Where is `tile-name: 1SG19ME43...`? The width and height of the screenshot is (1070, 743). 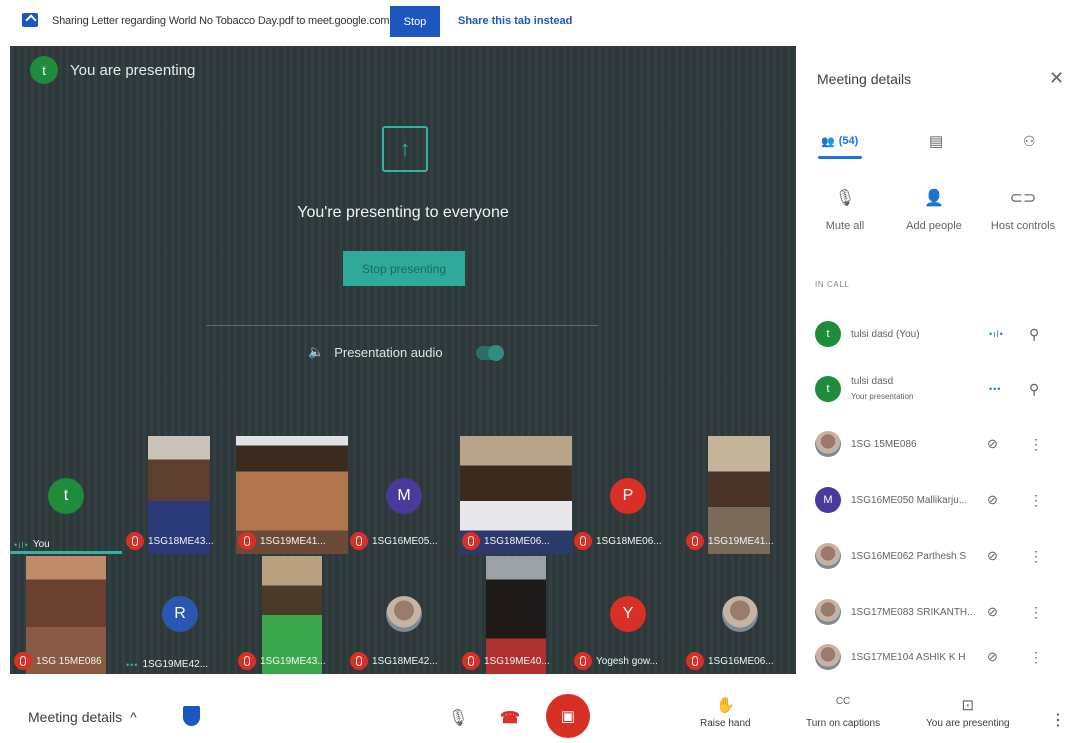 tile-name: 1SG19ME43... is located at coordinates (293, 661).